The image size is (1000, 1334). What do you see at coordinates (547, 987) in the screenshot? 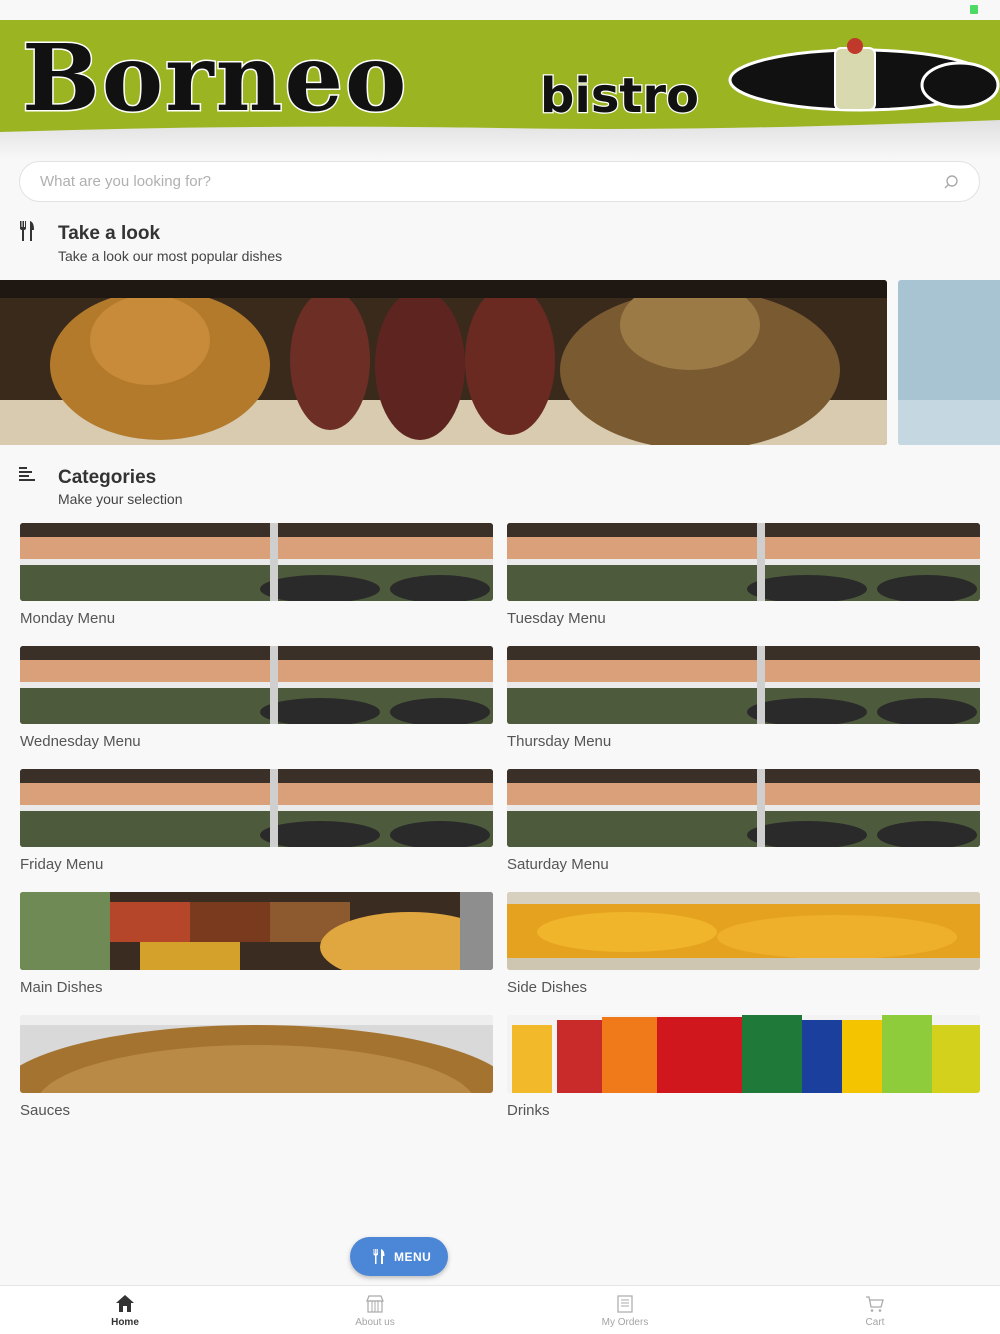
I see `category-label: Side Dishes` at bounding box center [547, 987].